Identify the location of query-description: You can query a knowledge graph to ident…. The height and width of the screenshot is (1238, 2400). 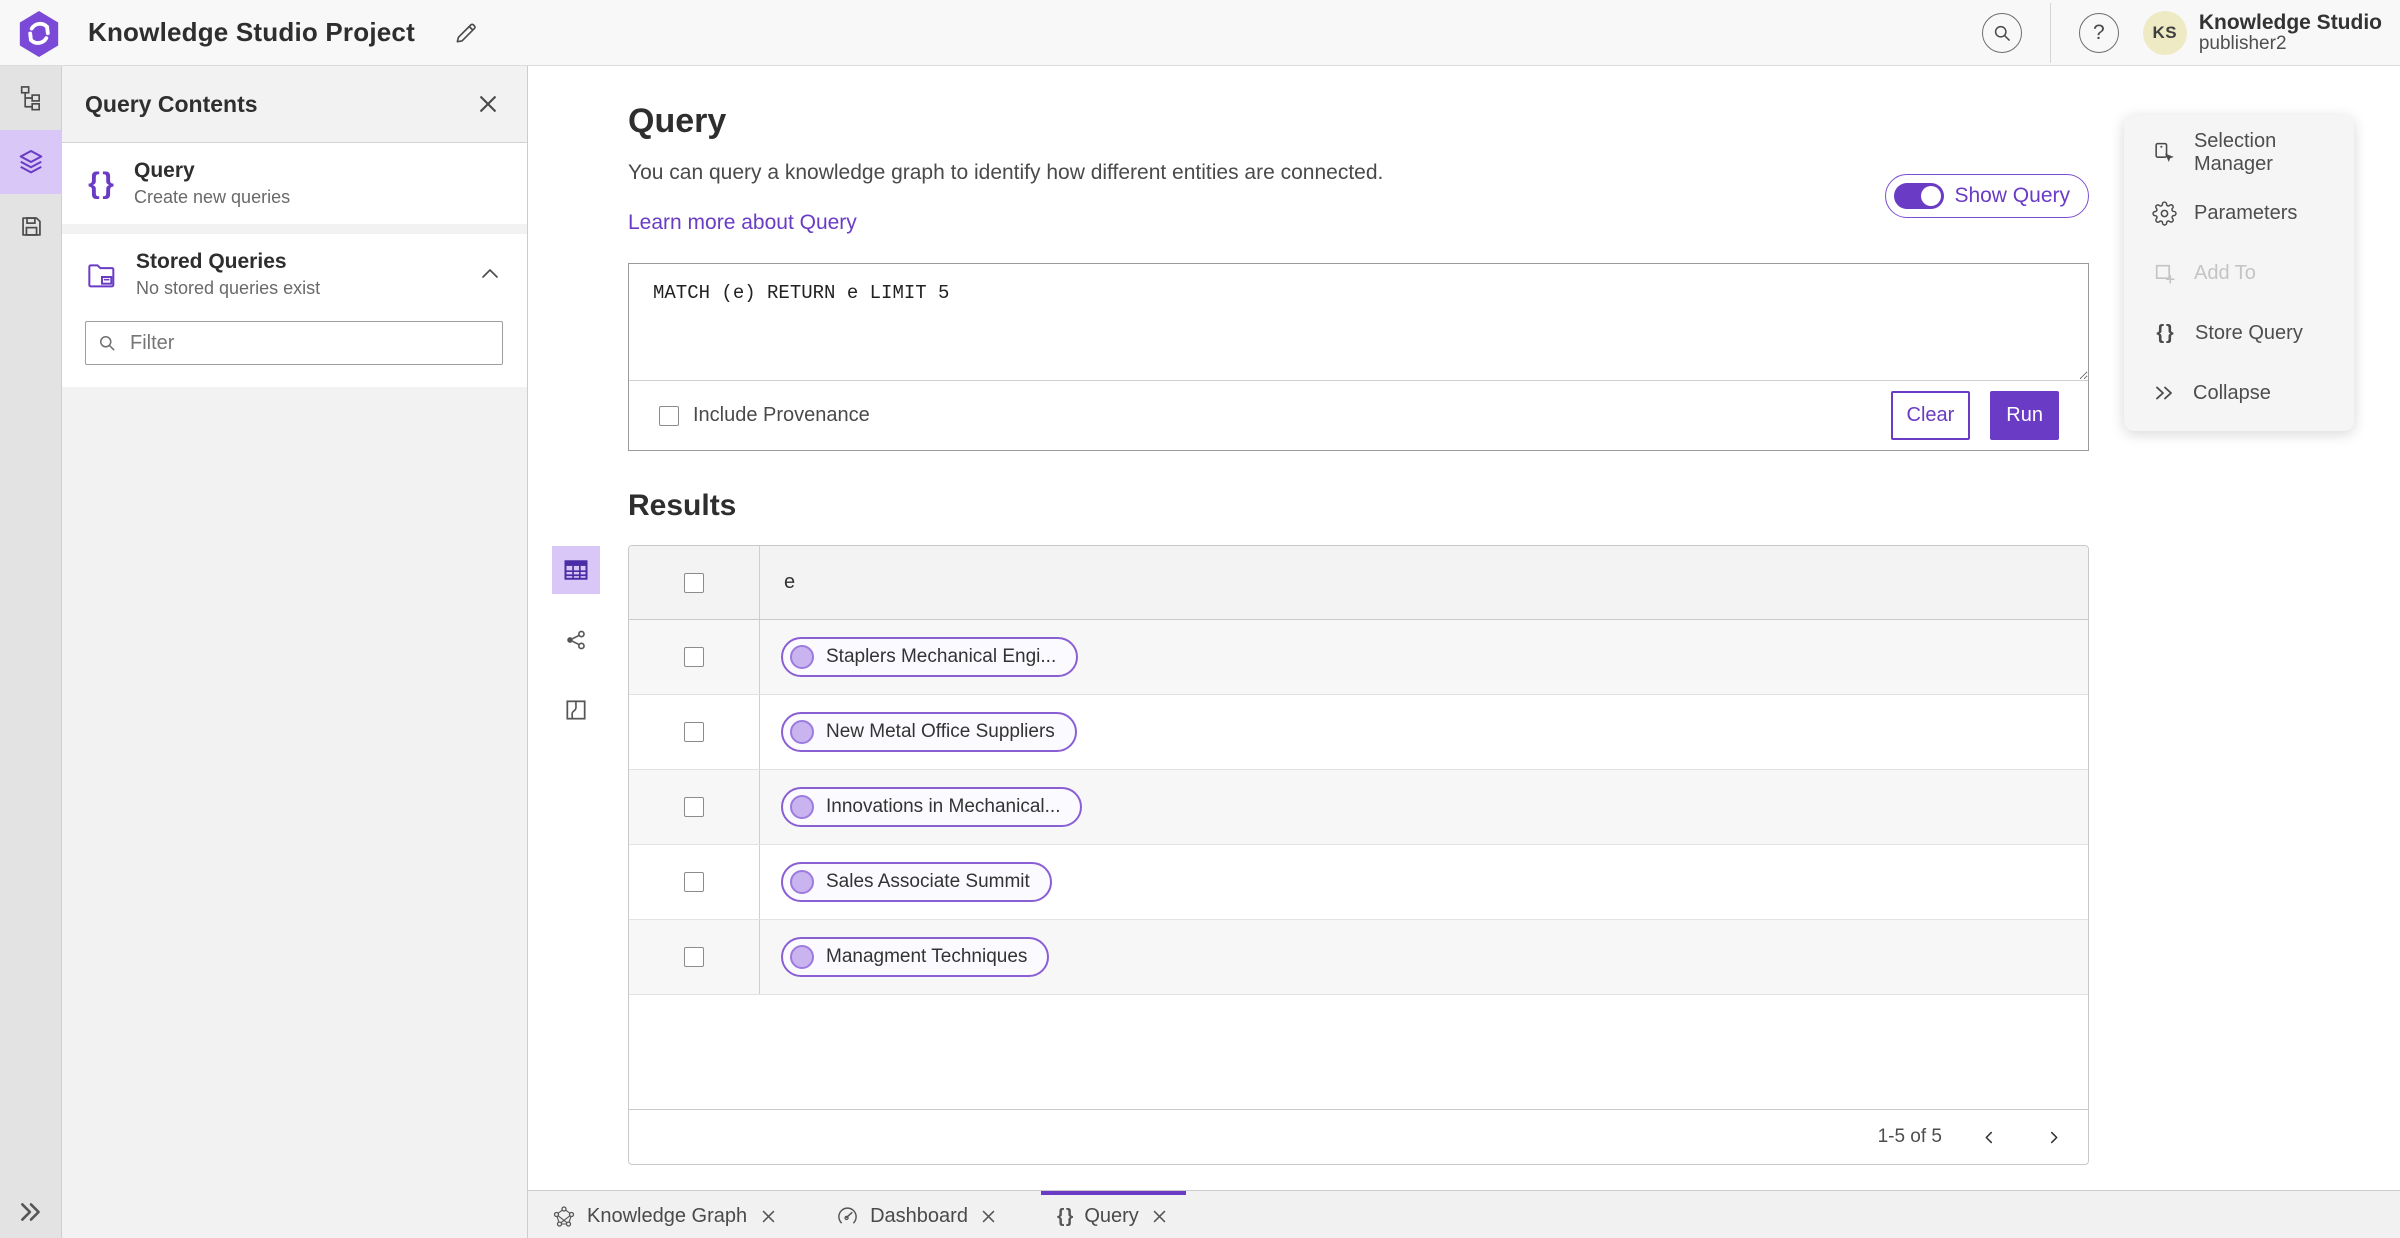
(1006, 172).